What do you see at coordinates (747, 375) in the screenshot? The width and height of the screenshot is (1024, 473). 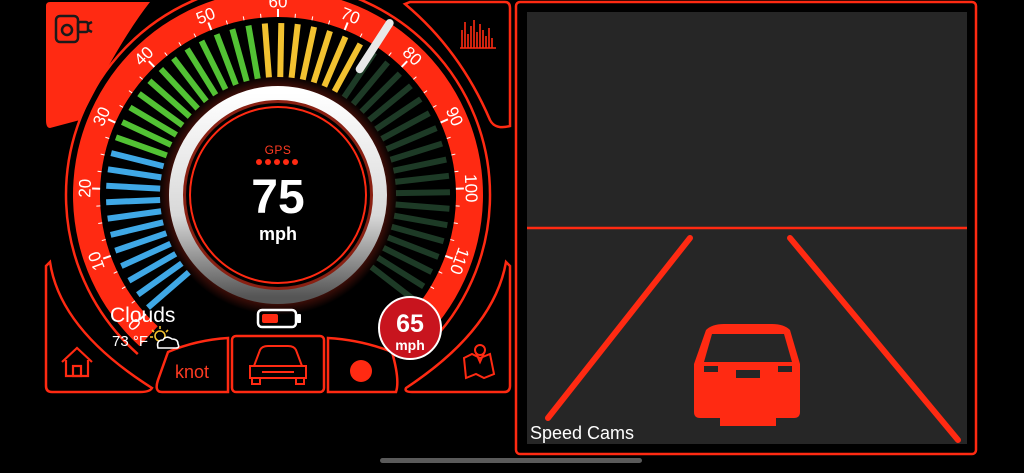 I see `car-rear-icon` at bounding box center [747, 375].